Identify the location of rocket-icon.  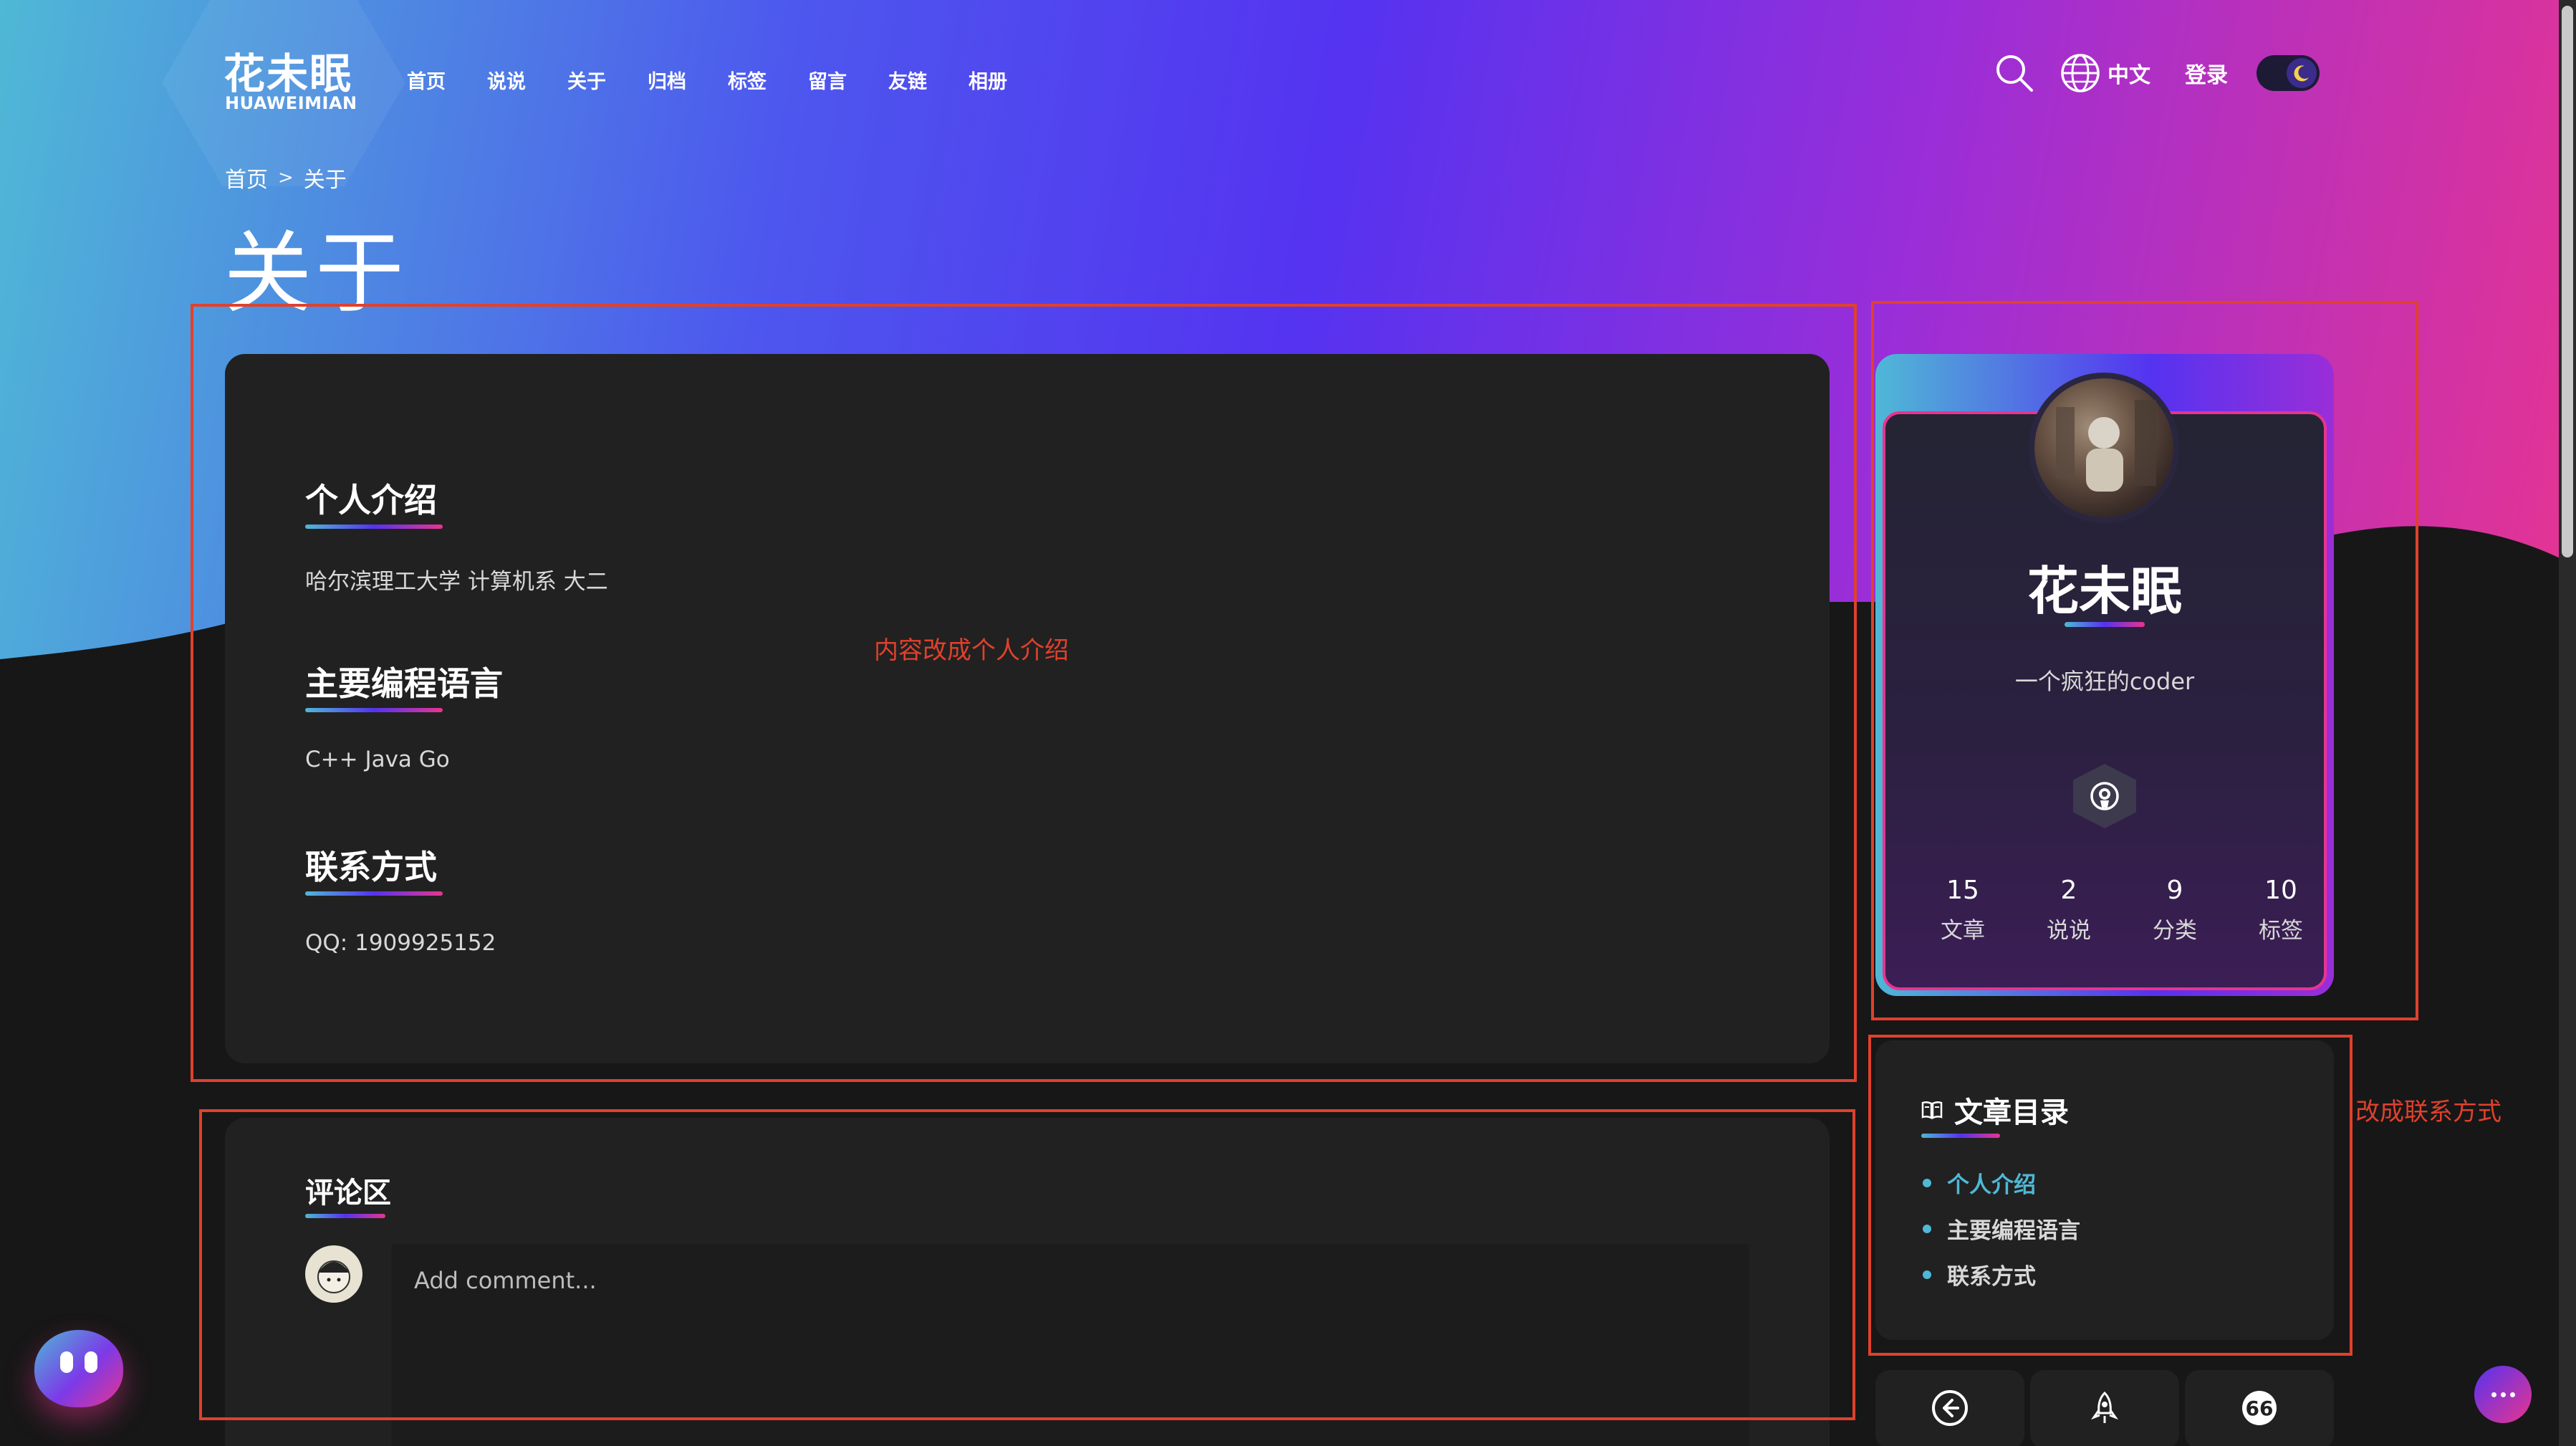
(2104, 1409).